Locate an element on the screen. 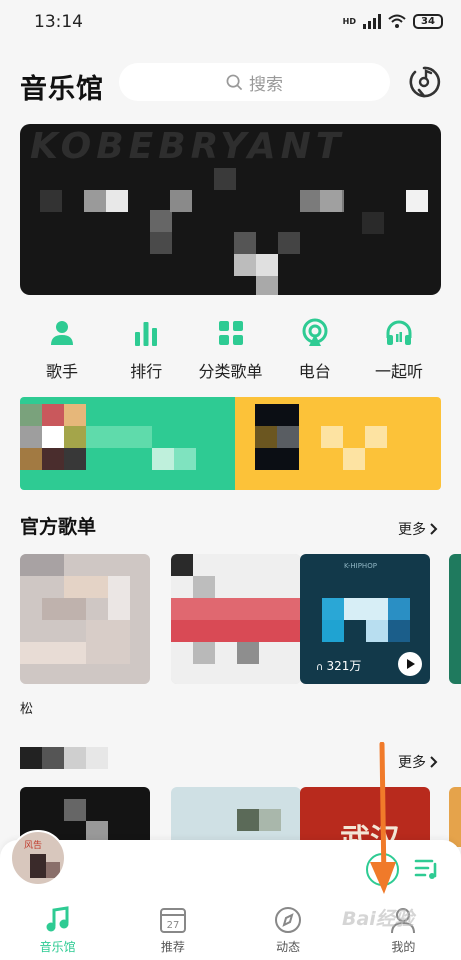 This screenshot has width=461, height=960. category-nav: 歌手 排行 分类歌单 电台 一起听 is located at coordinates (230, 351).